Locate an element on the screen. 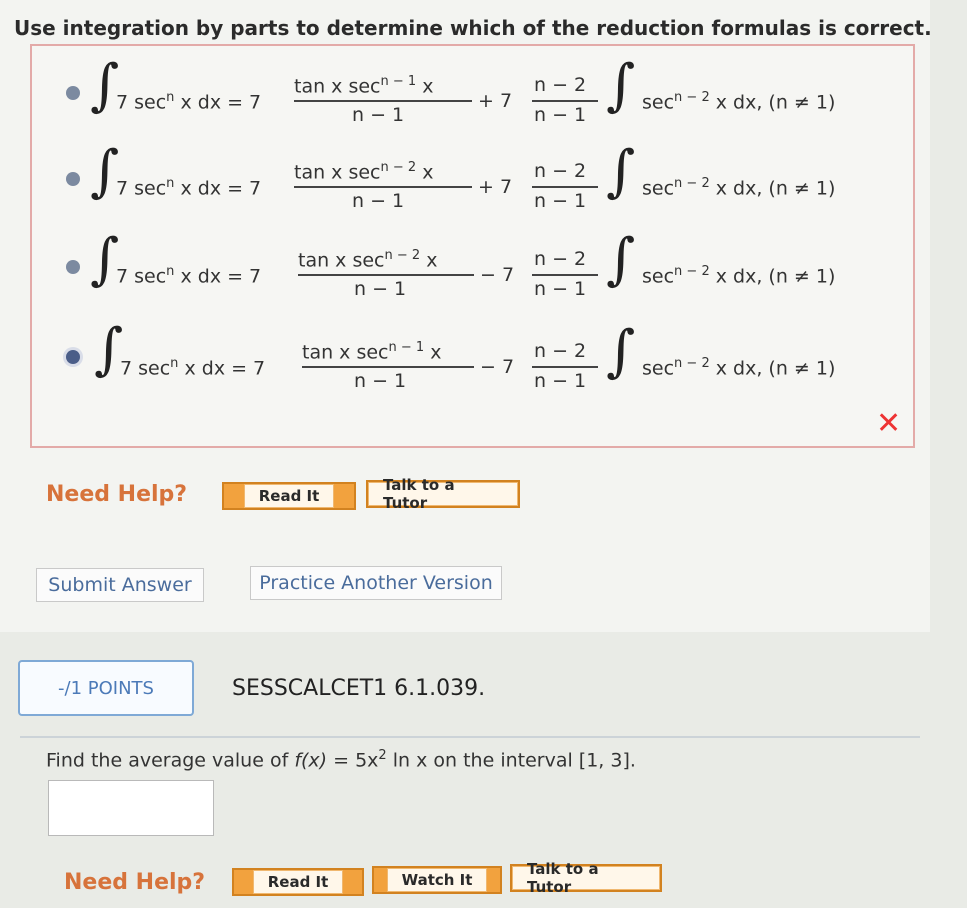 This screenshot has width=967, height=908. submit-answer-button: Submit Answer is located at coordinates (120, 585).